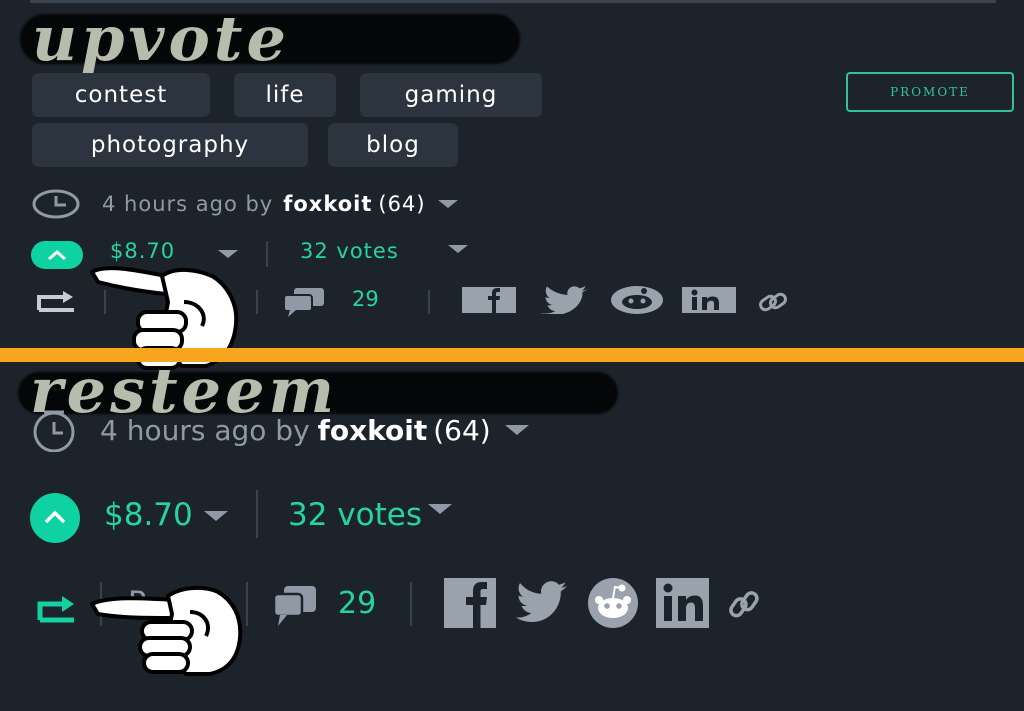 The image size is (1024, 711). I want to click on promote-button: PROMOTE, so click(930, 92).